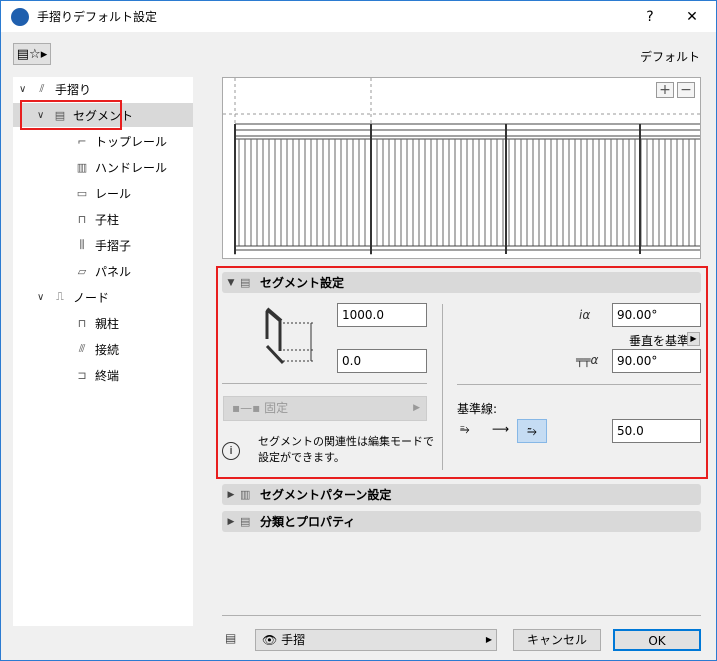  What do you see at coordinates (248, 408) in the screenshot?
I see `anchor-icon: ▪—▪` at bounding box center [248, 408].